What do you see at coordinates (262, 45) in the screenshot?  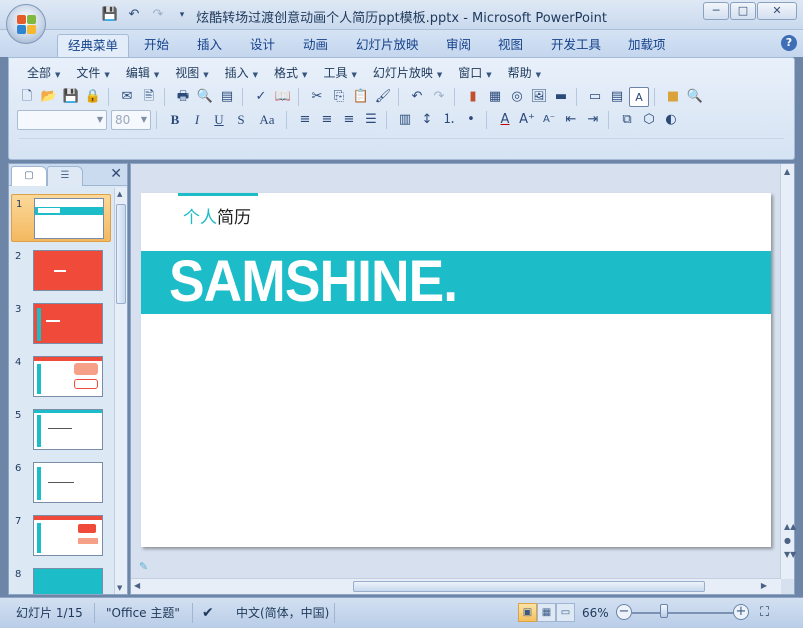 I see `tab-design: 设计` at bounding box center [262, 45].